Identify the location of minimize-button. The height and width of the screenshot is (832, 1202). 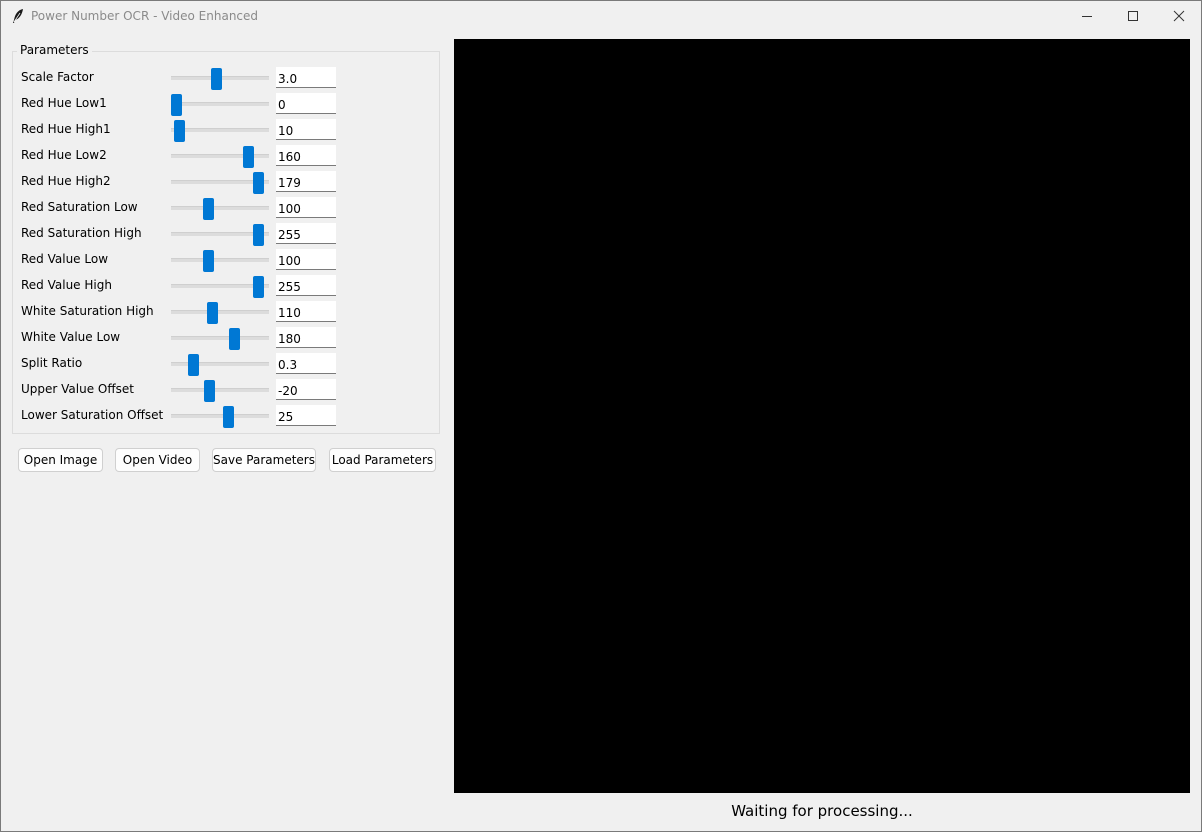
(1087, 16).